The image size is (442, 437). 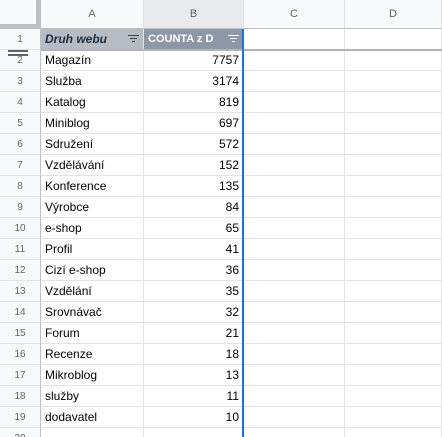 I want to click on pivot-header-druh-webu: Druh webu, so click(x=92, y=39).